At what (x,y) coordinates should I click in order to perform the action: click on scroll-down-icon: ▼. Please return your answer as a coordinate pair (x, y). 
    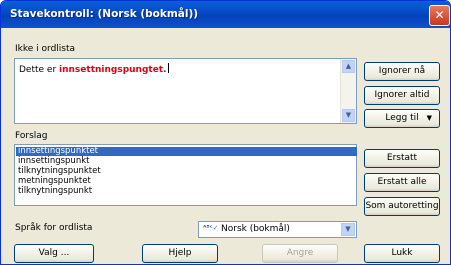
    Looking at the image, I should click on (348, 115).